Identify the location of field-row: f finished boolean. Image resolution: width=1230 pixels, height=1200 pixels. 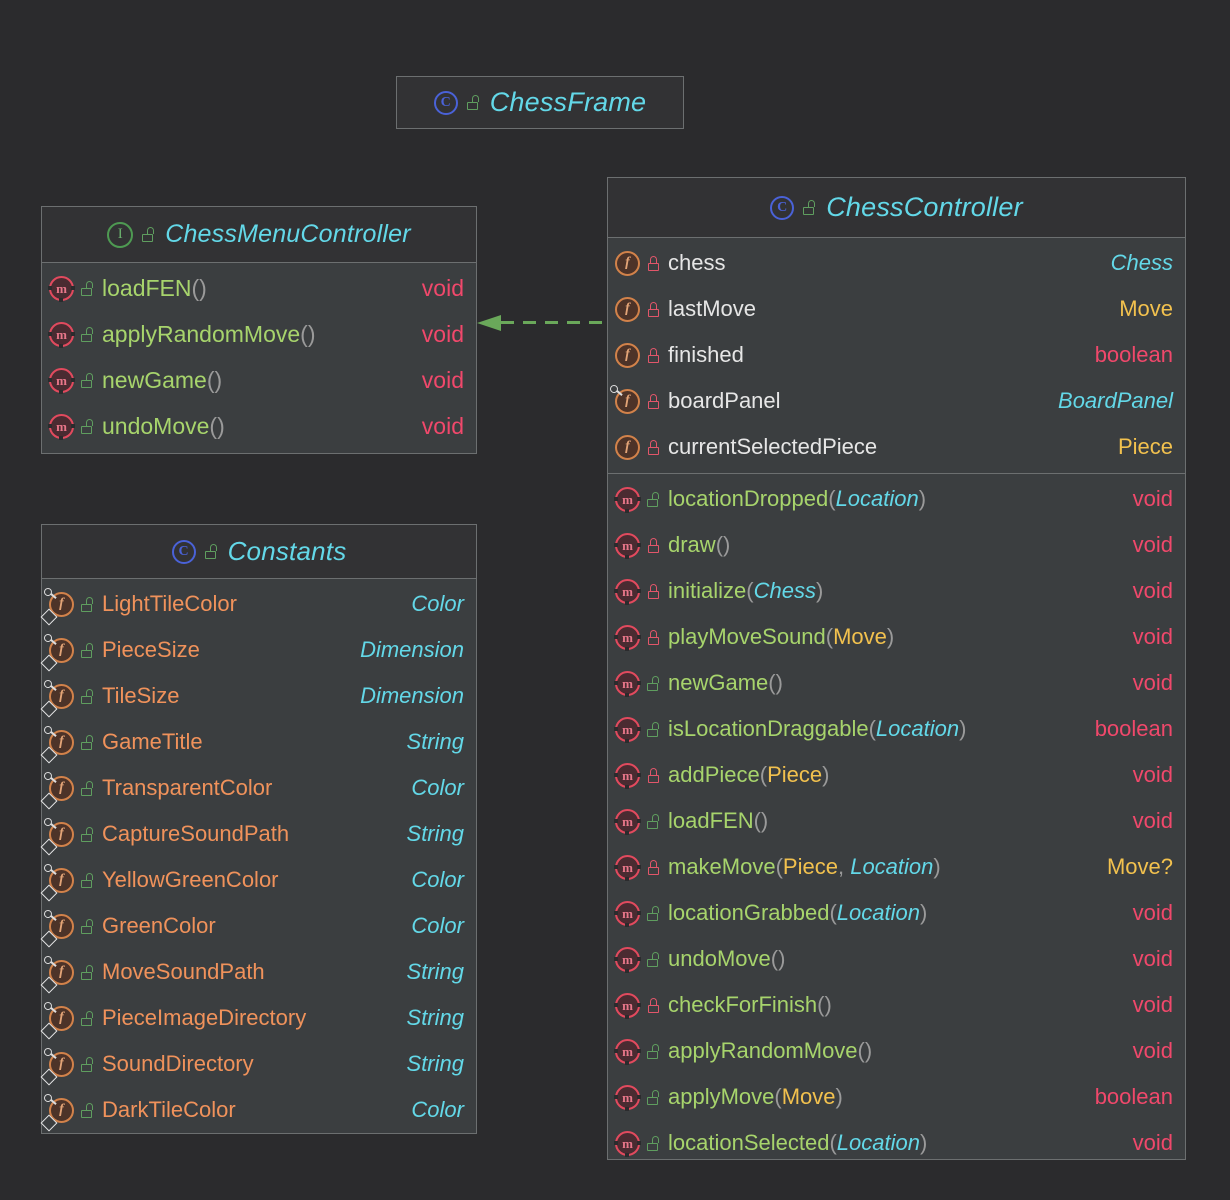
(896, 355).